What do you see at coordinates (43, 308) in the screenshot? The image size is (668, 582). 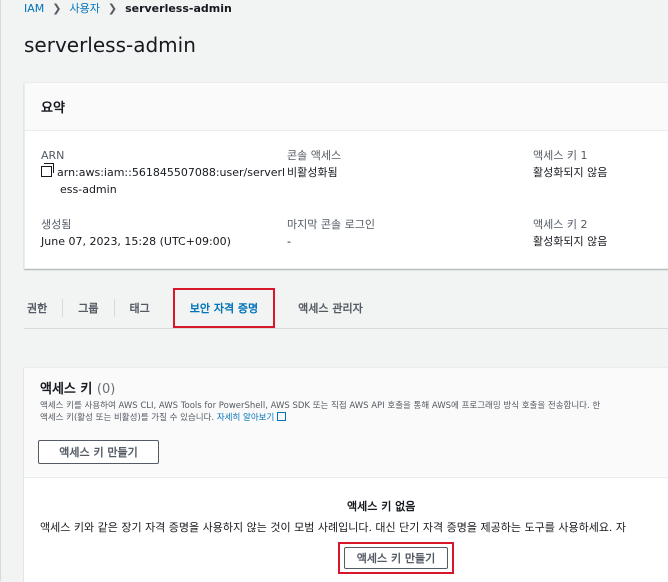 I see `tab-permissions: 권한` at bounding box center [43, 308].